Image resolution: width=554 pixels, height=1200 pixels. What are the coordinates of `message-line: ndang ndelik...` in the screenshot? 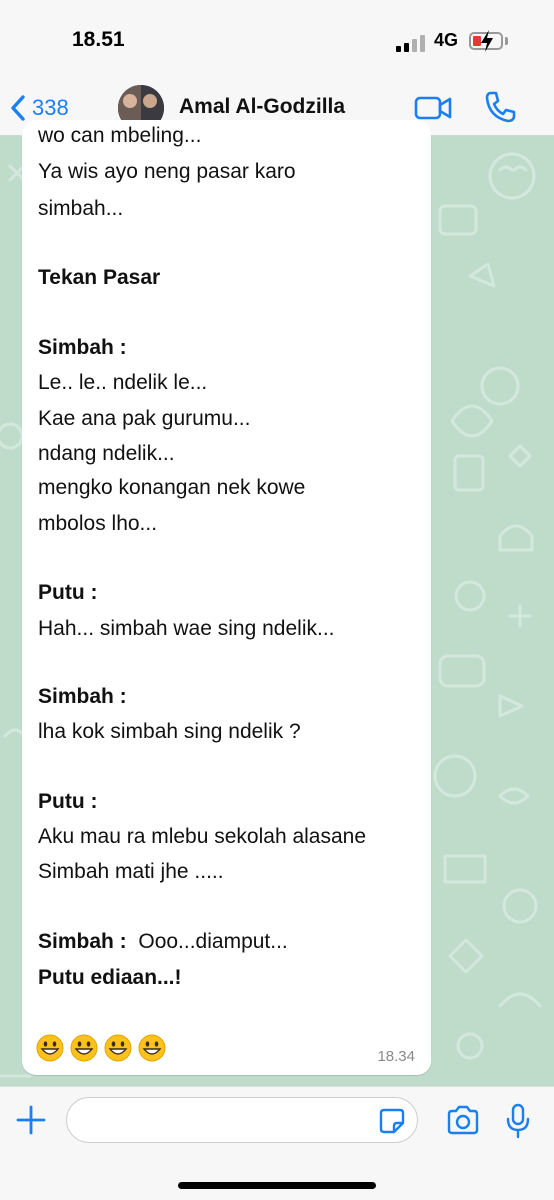 It's located at (106, 453).